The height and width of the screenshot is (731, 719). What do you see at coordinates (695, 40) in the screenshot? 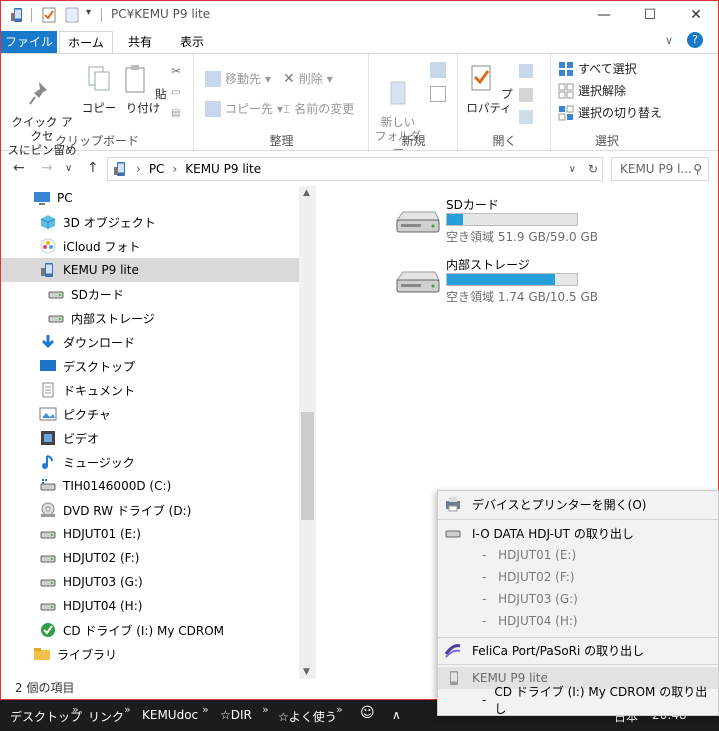
I see `help-icon: ?` at bounding box center [695, 40].